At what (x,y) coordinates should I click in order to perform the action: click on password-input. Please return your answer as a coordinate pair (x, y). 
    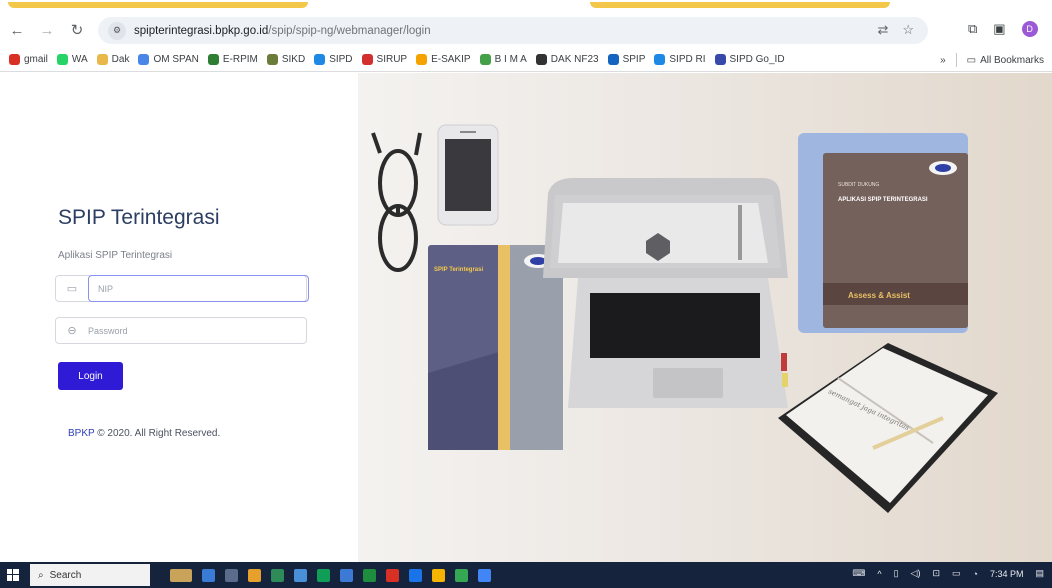
    Looking at the image, I should click on (188, 330).